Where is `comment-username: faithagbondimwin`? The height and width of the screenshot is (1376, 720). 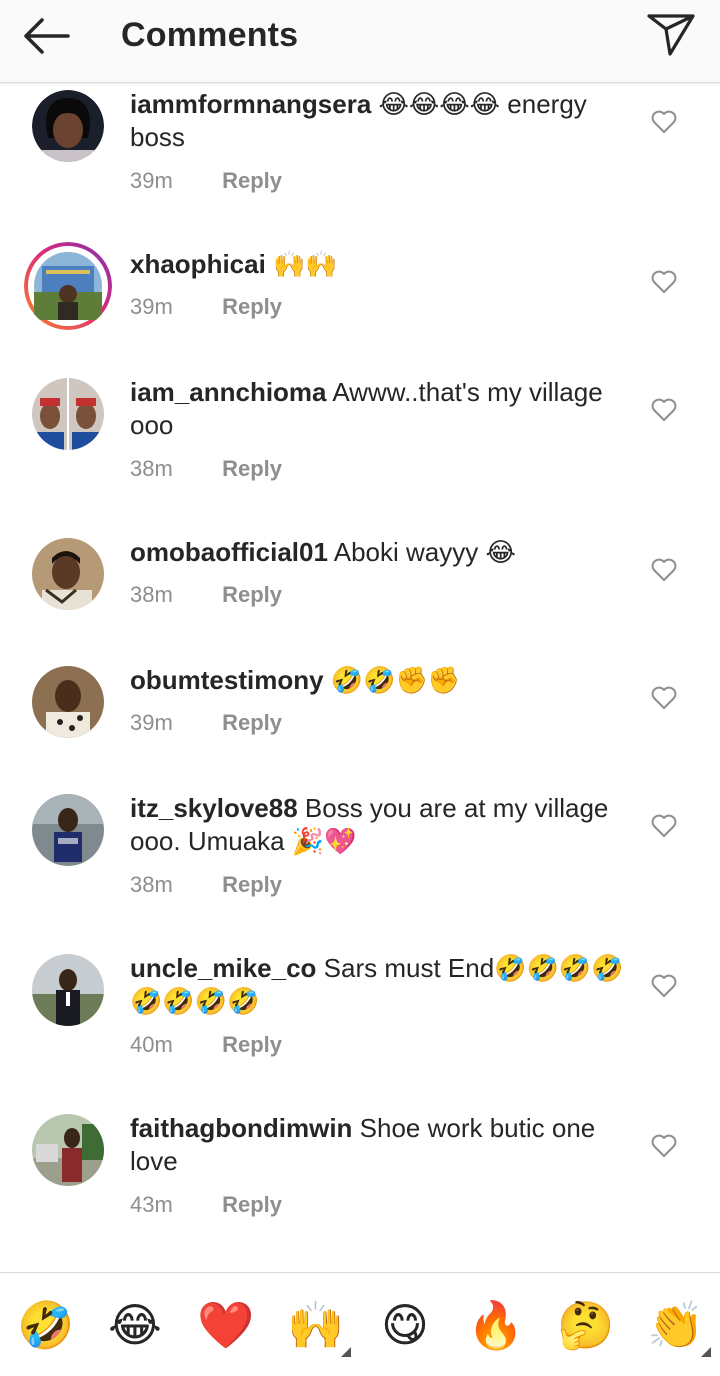 comment-username: faithagbondimwin is located at coordinates (241, 1128).